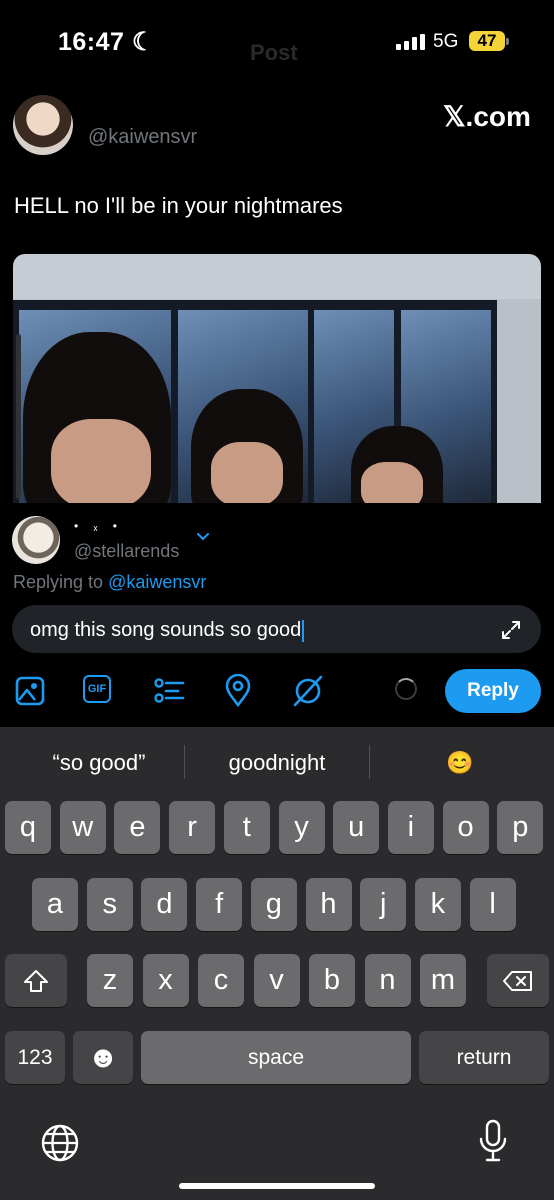  I want to click on key-h: h, so click(328, 904).